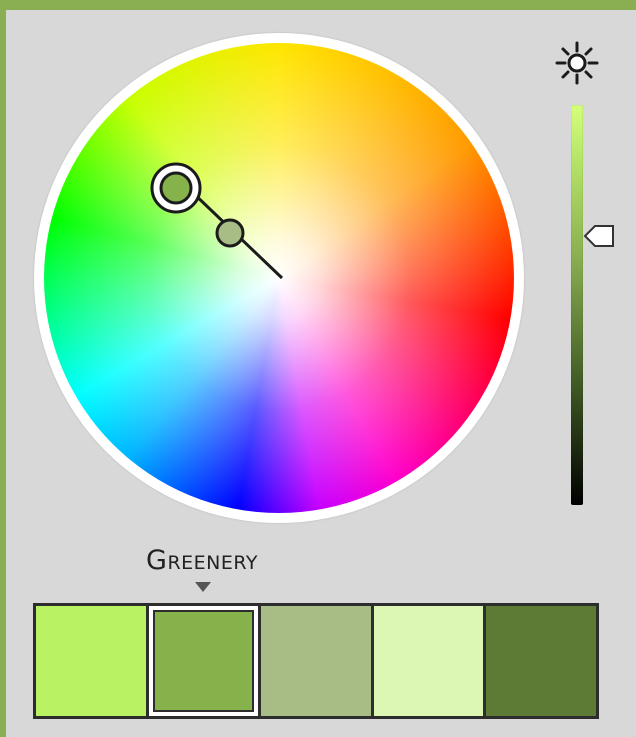 The height and width of the screenshot is (737, 636). Describe the element at coordinates (203, 587) in the screenshot. I see `selected-swatch-marker-icon` at that location.